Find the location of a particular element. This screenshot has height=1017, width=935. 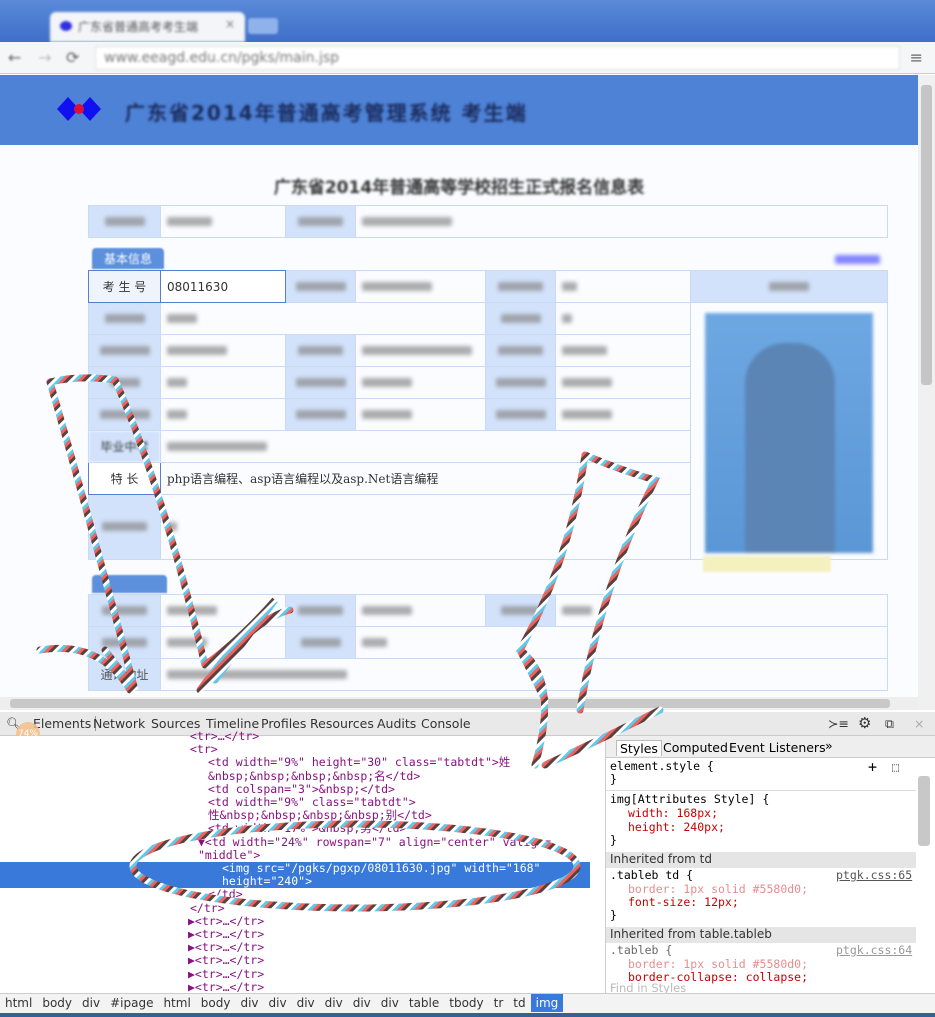

width-property: width: 168px; is located at coordinates (673, 813).